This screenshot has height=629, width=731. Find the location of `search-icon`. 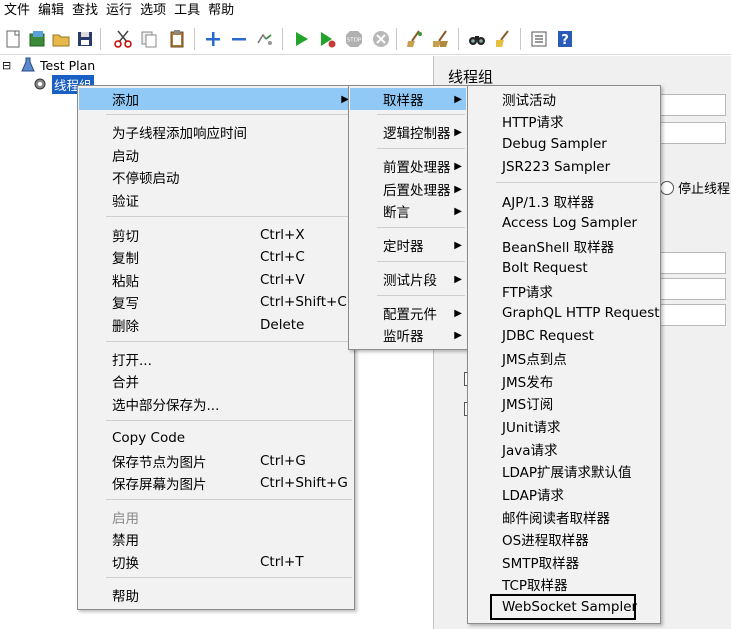

search-icon is located at coordinates (477, 39).